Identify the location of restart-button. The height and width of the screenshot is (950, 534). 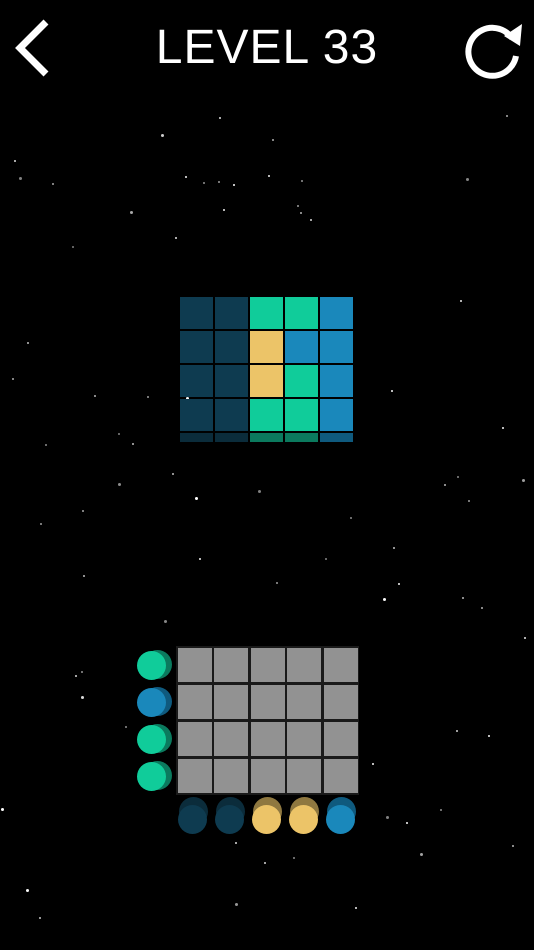
(494, 50).